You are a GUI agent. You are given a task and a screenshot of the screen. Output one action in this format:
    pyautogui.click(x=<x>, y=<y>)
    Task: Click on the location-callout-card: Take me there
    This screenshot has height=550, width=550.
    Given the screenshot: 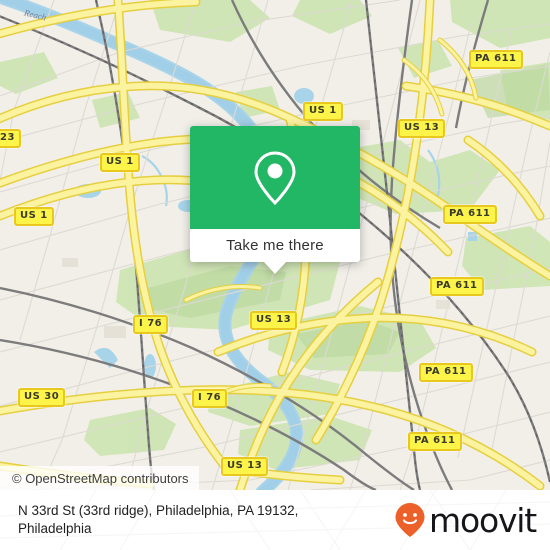 What is the action you would take?
    pyautogui.click(x=275, y=200)
    